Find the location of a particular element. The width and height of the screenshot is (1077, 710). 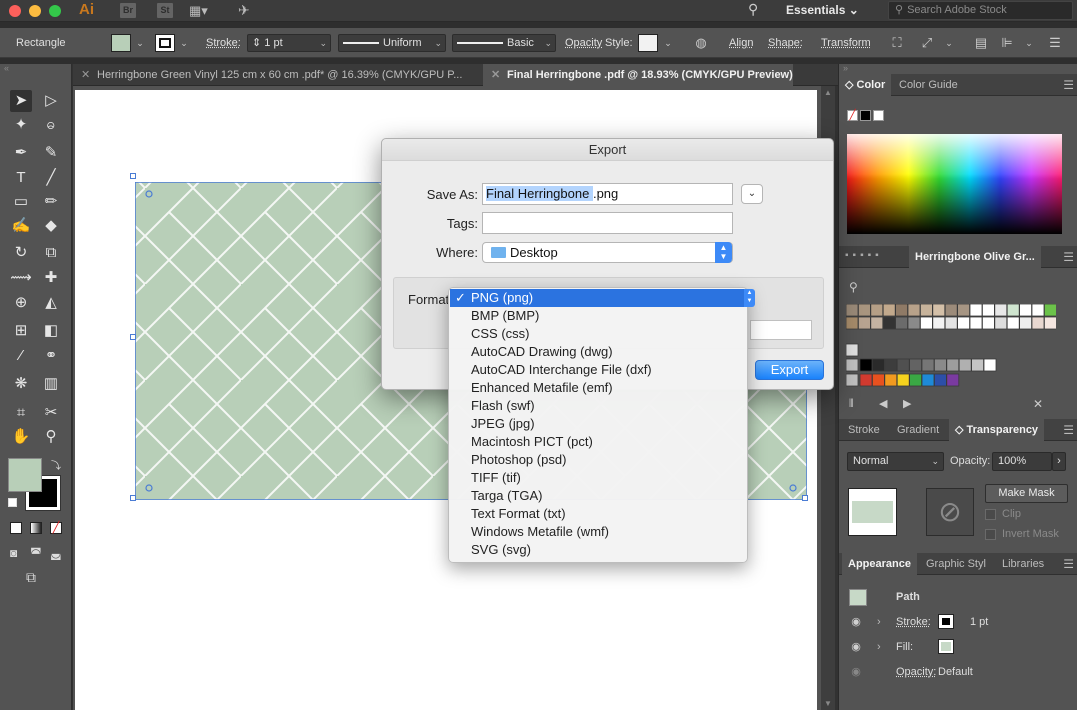

tab-gradient: Gradient is located at coordinates (918, 430).